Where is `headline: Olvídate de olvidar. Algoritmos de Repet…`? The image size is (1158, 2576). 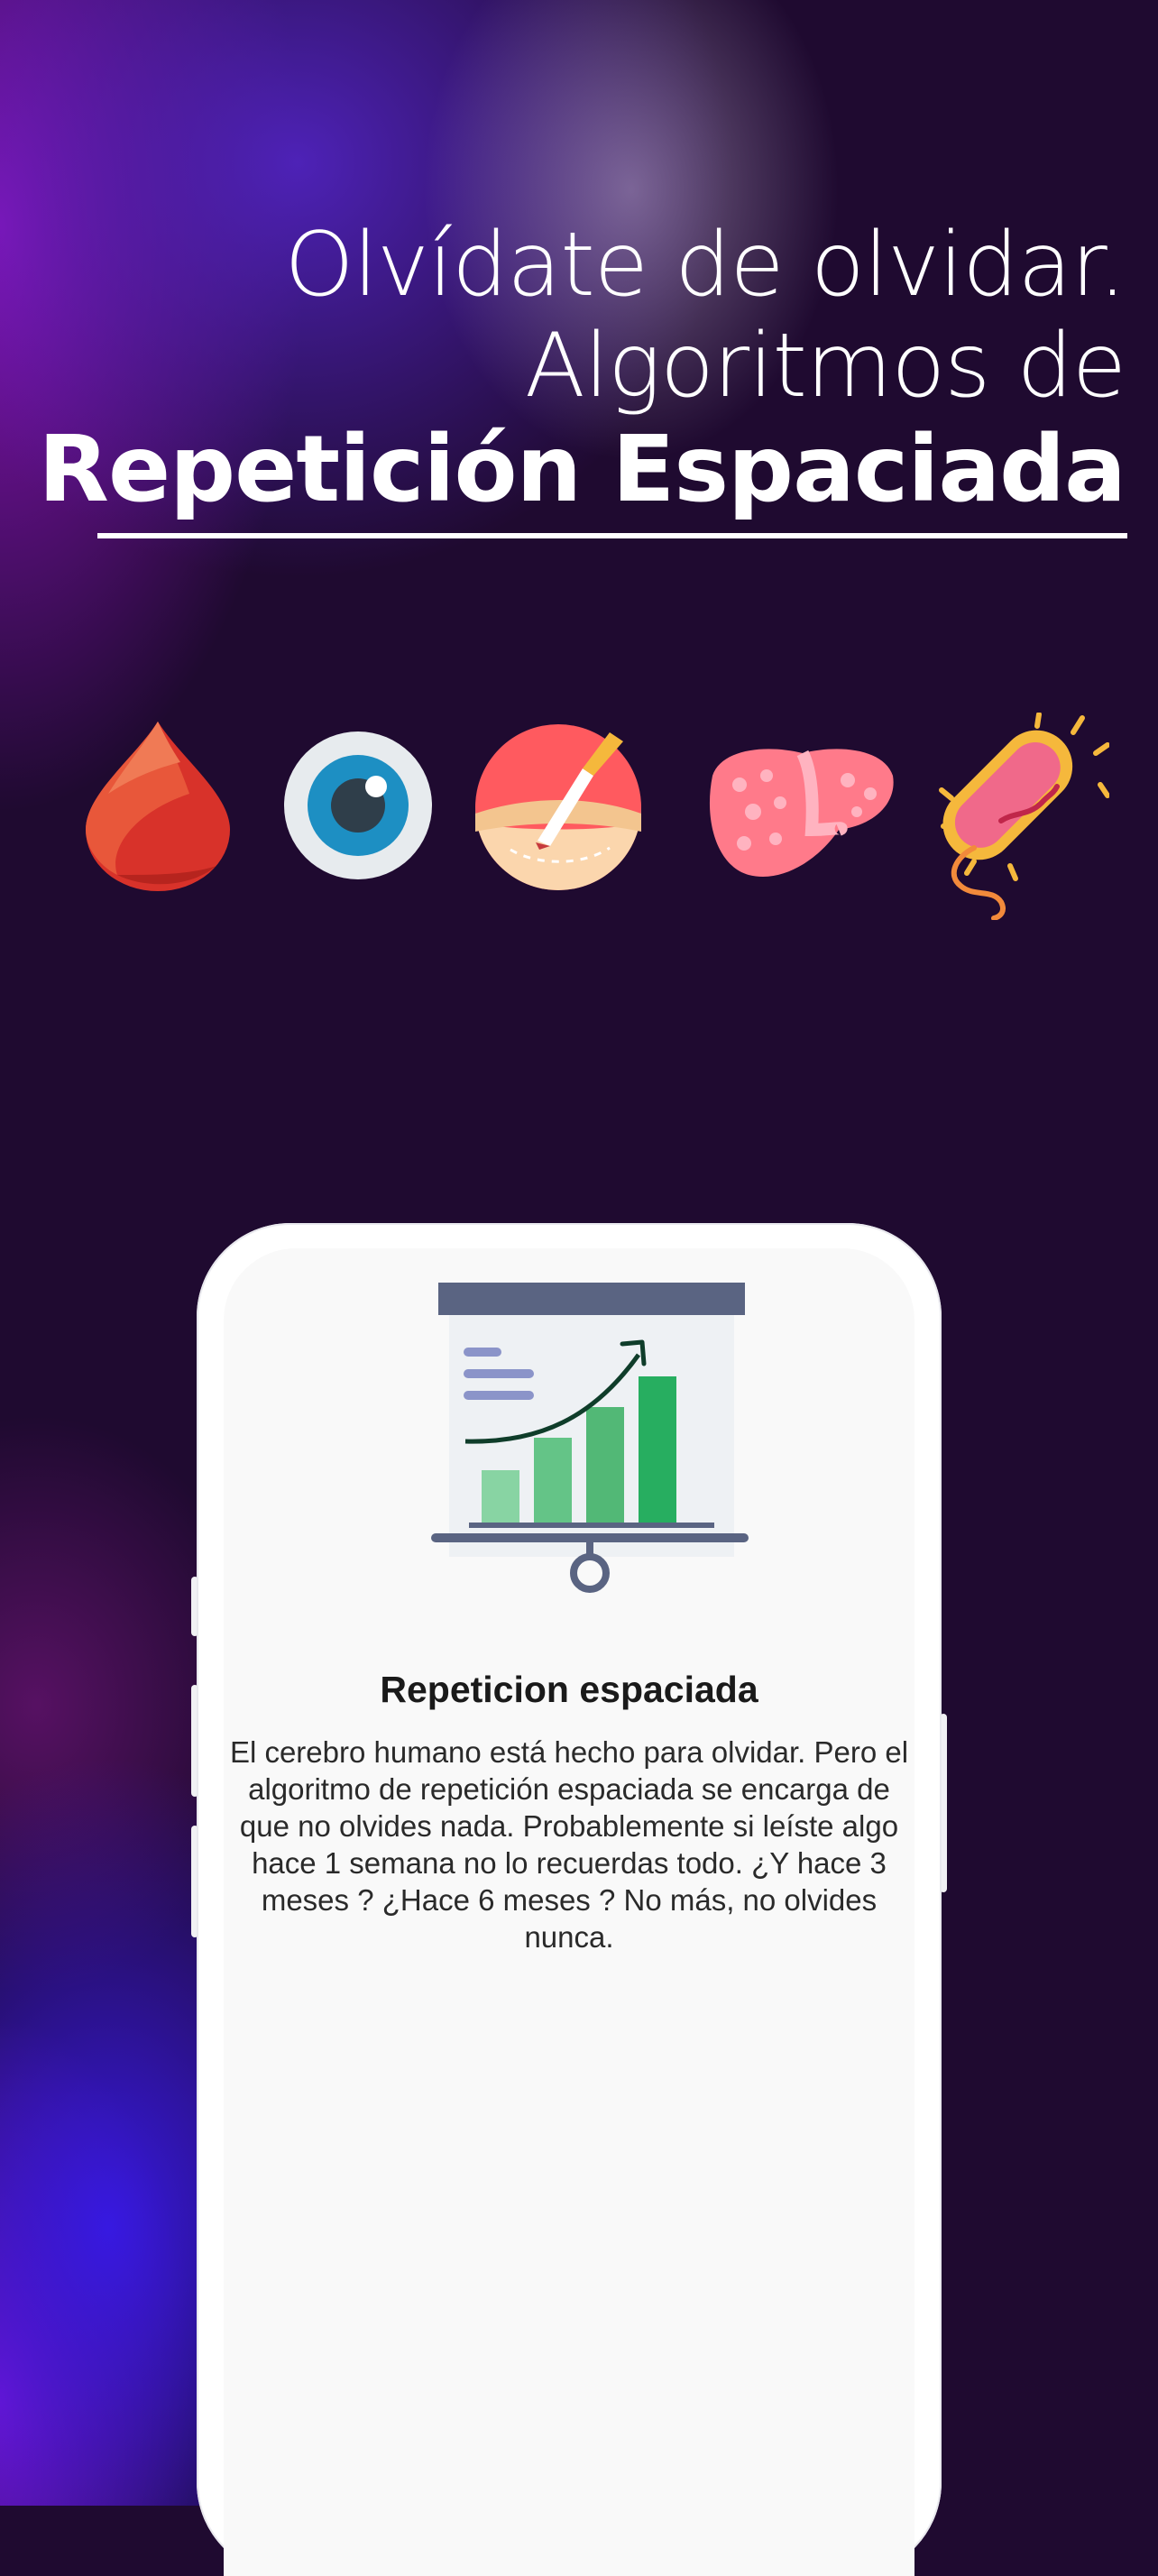
headline: Olvídate de olvidar. Algoritmos de Repet… is located at coordinates (582, 369).